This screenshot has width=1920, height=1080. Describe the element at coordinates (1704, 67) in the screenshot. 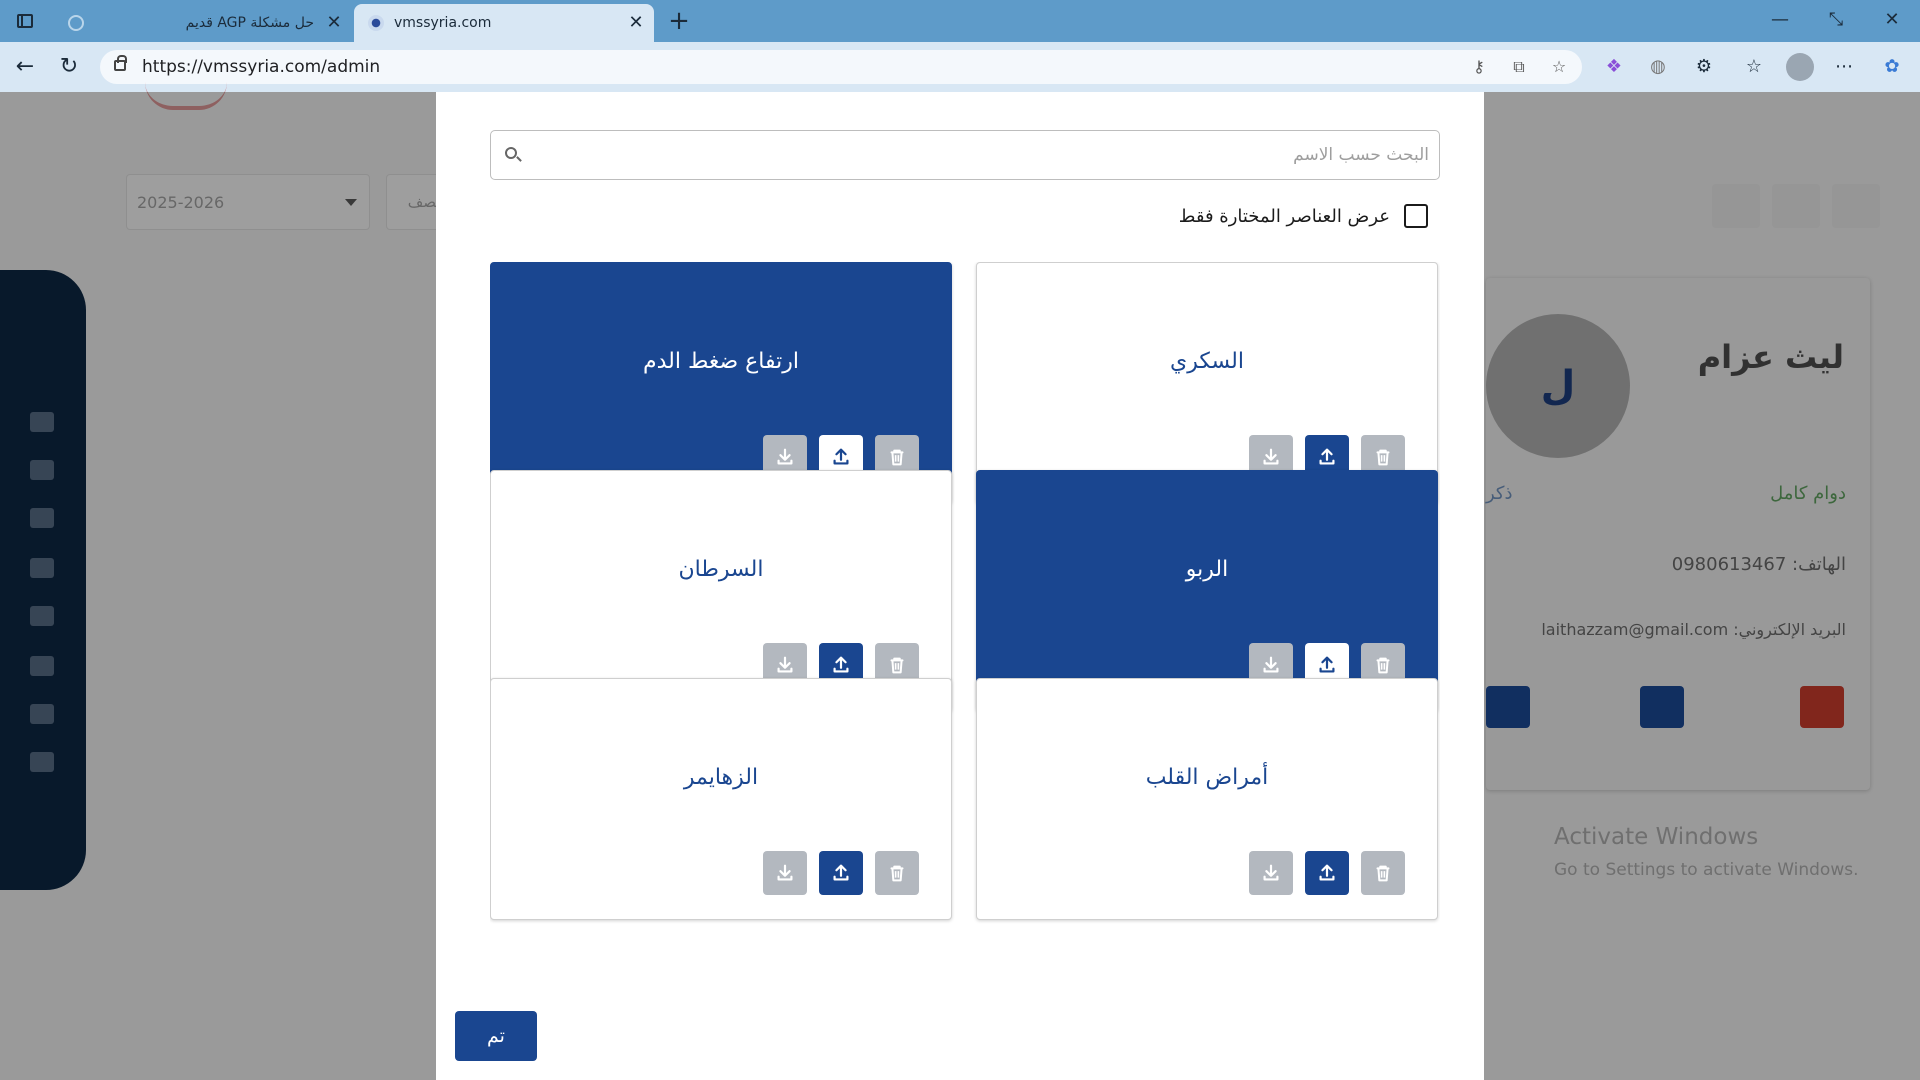

I see `extensions-icon: ⚙` at that location.